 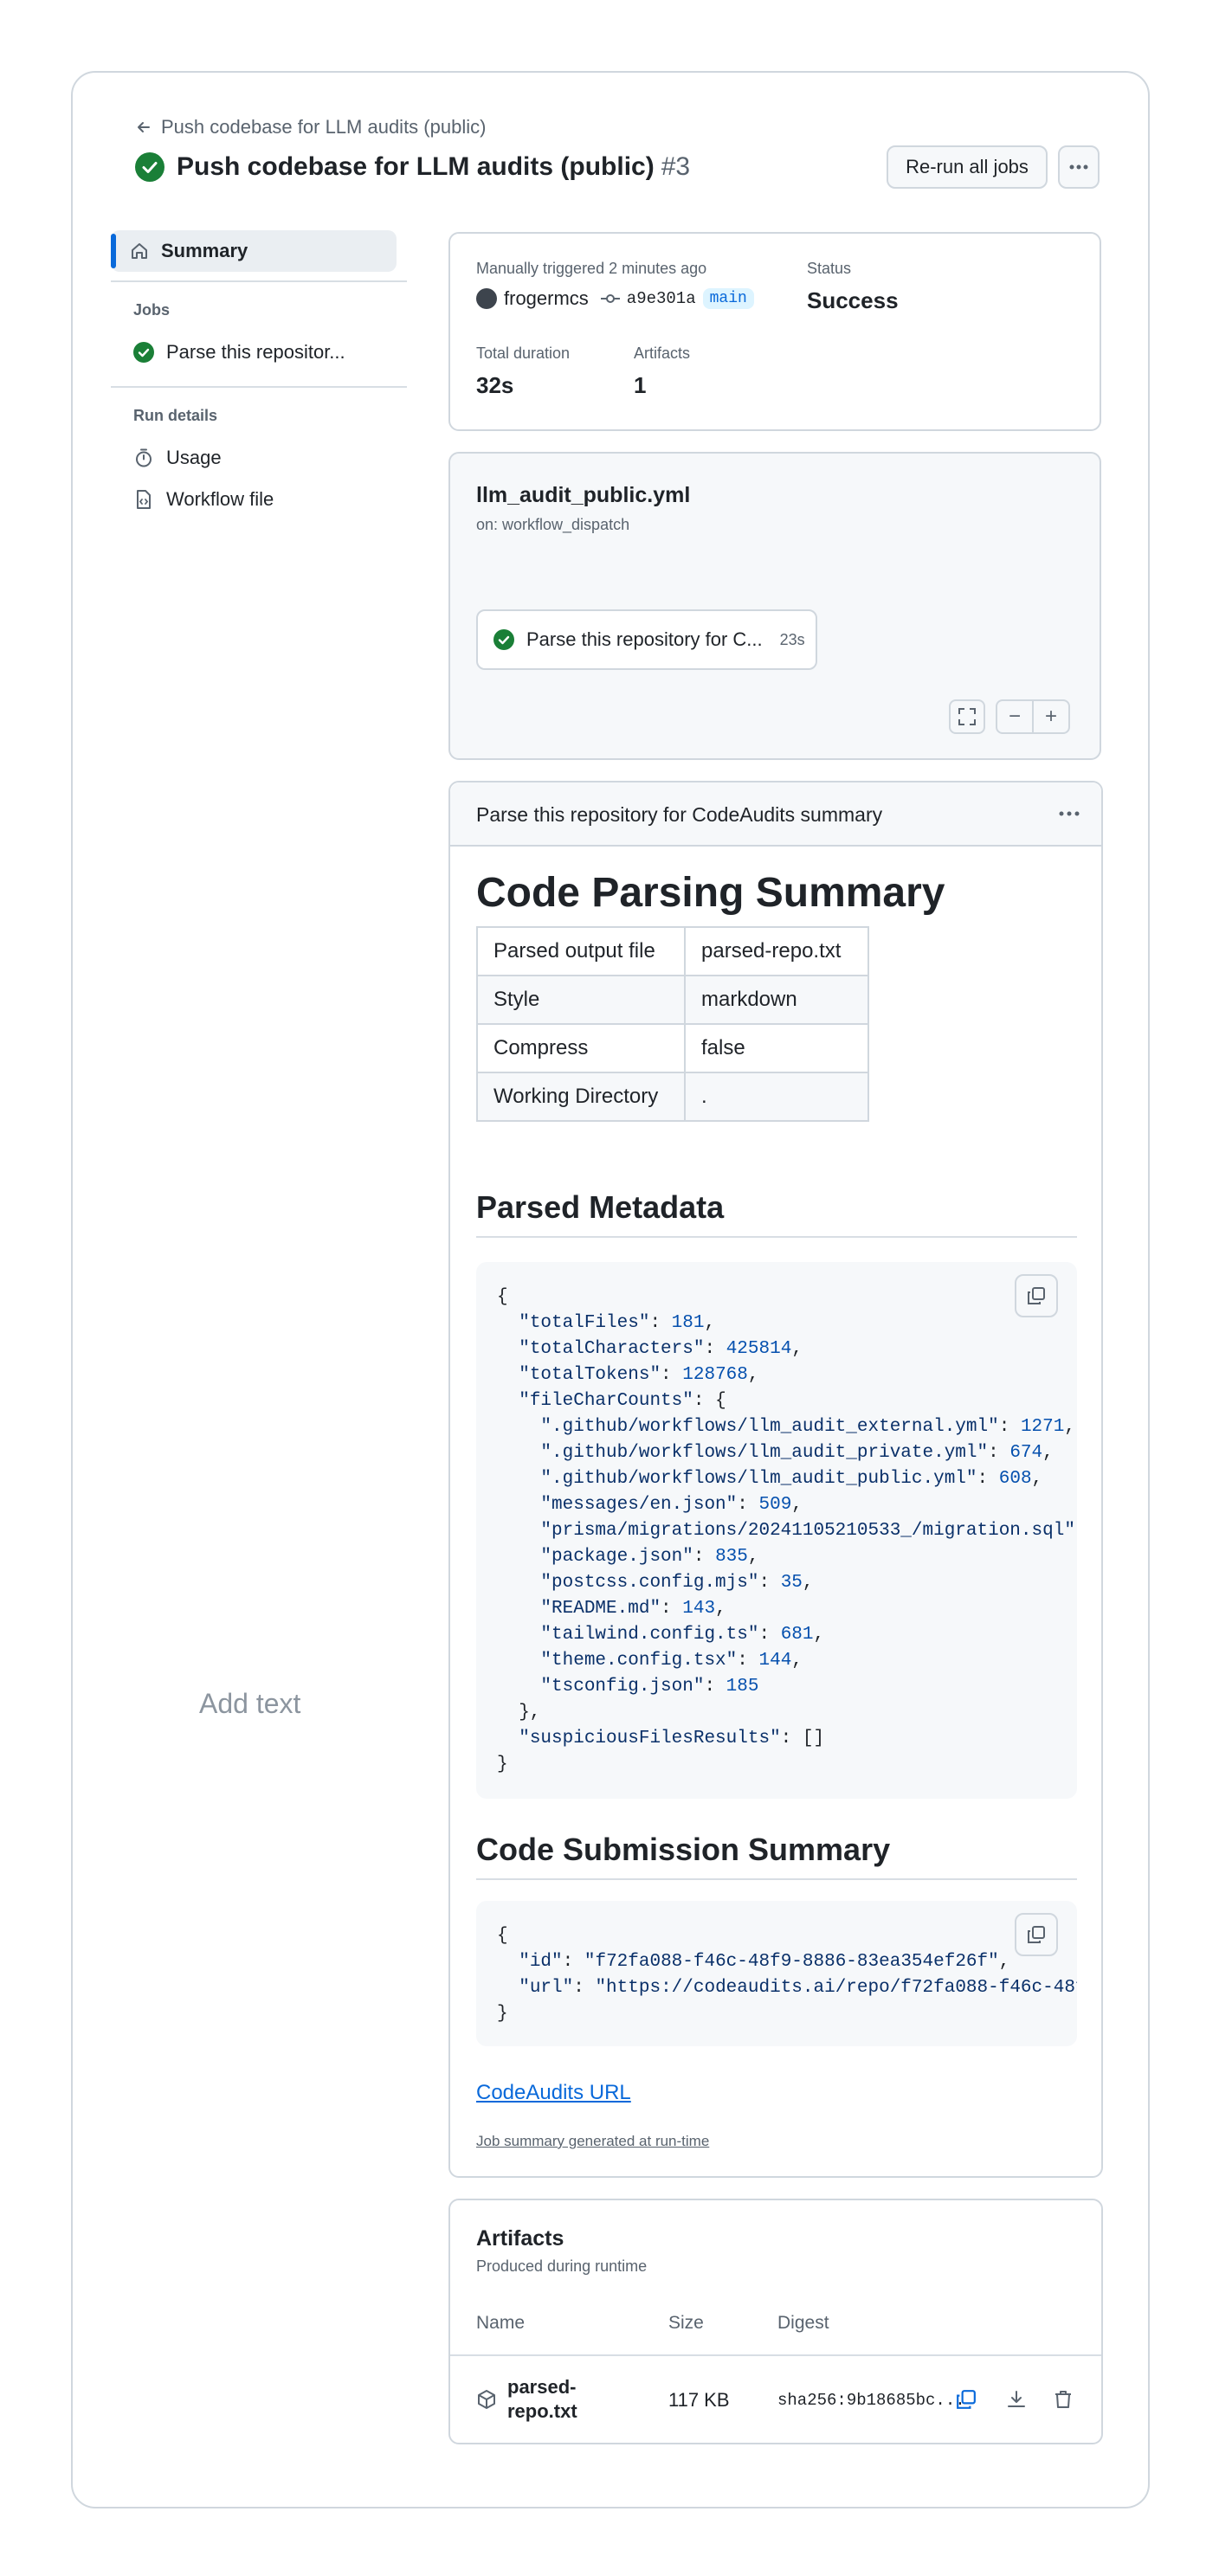 I want to click on table-row: Working Directory., so click(x=673, y=1097).